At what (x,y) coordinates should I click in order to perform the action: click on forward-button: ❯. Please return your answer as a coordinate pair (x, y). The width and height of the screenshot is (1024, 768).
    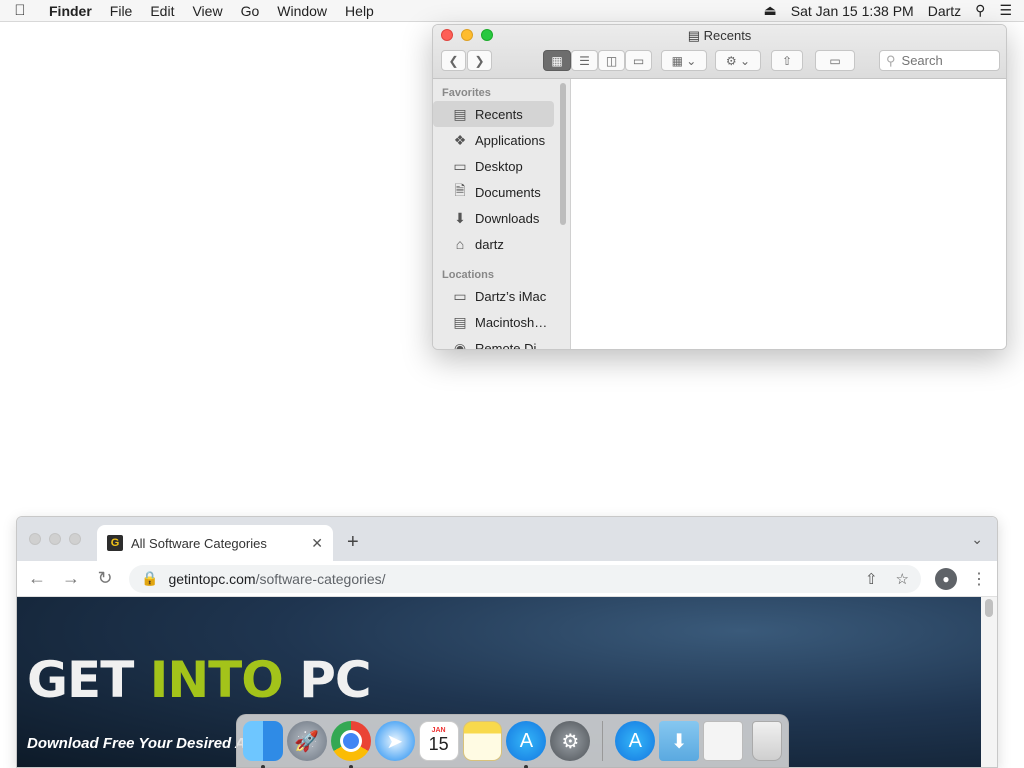
    Looking at the image, I should click on (479, 60).